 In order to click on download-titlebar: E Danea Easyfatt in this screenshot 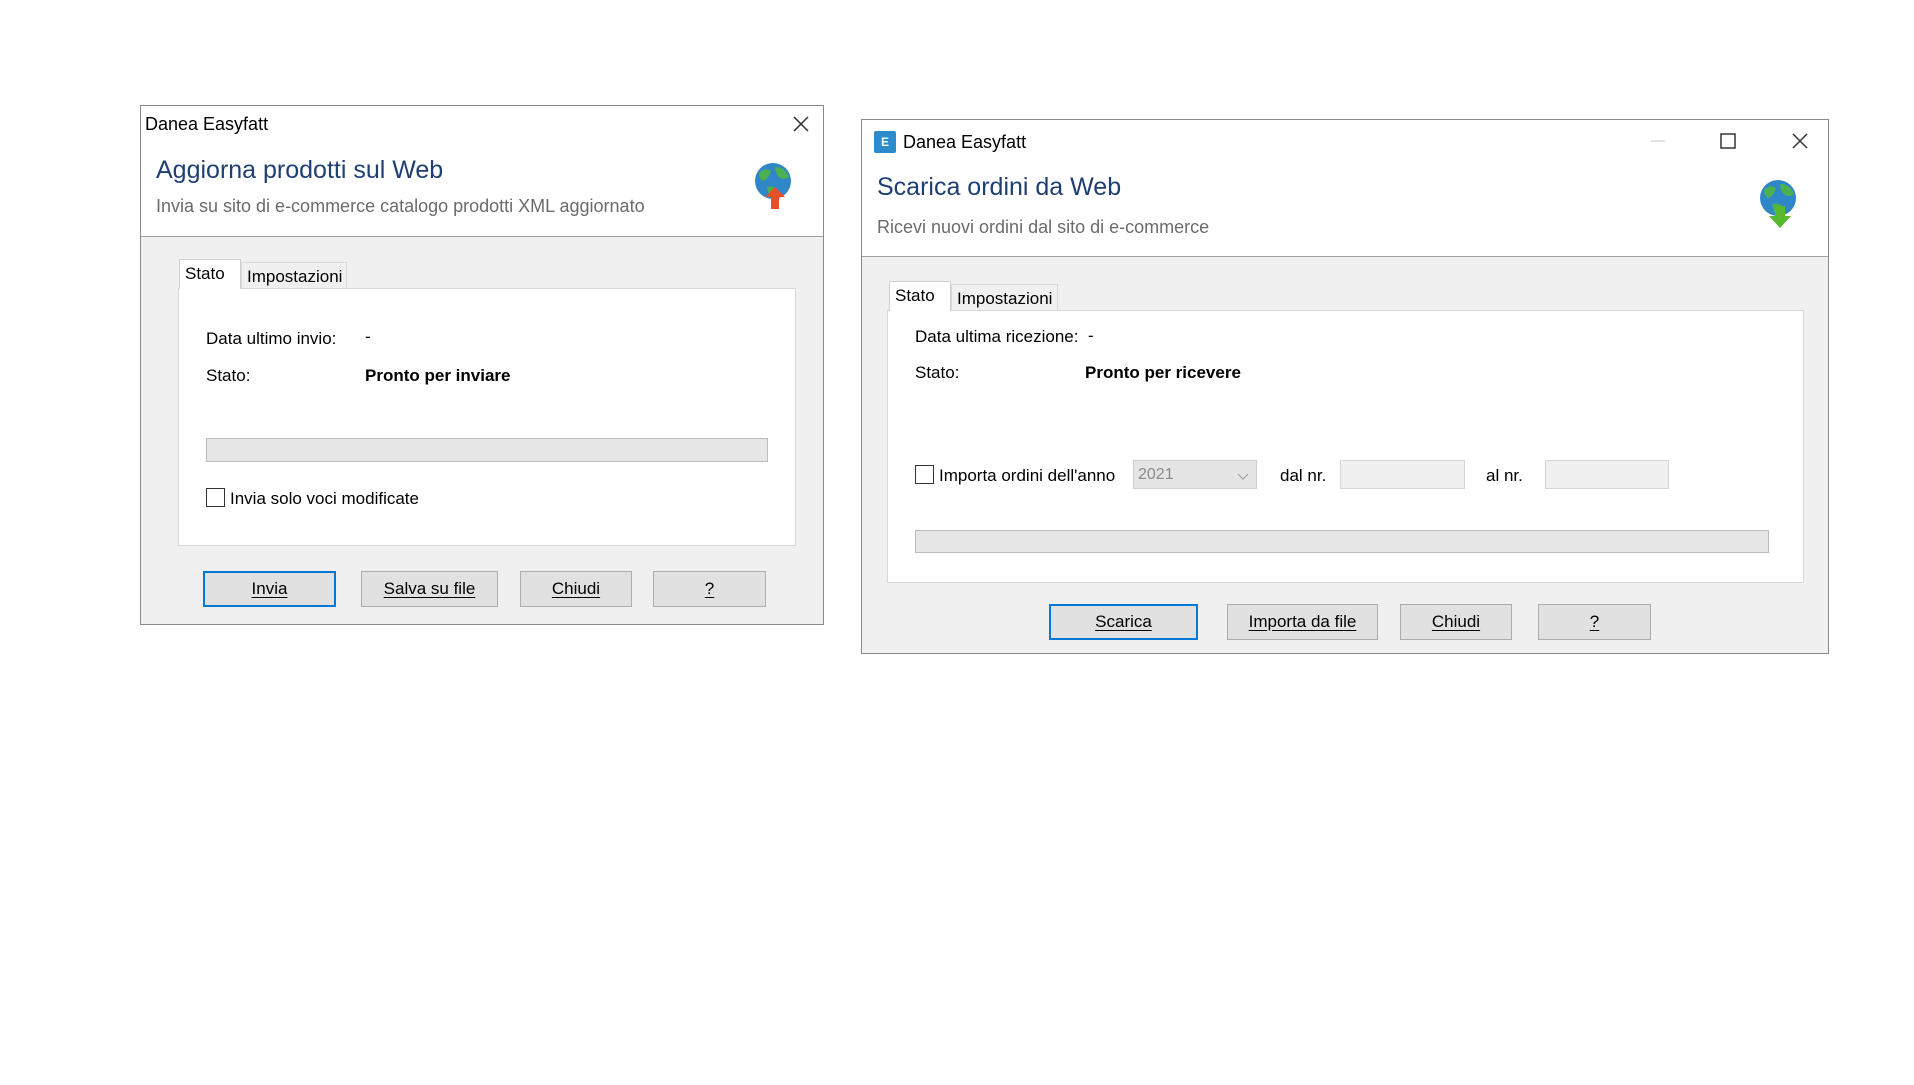, I will do `click(1345, 138)`.